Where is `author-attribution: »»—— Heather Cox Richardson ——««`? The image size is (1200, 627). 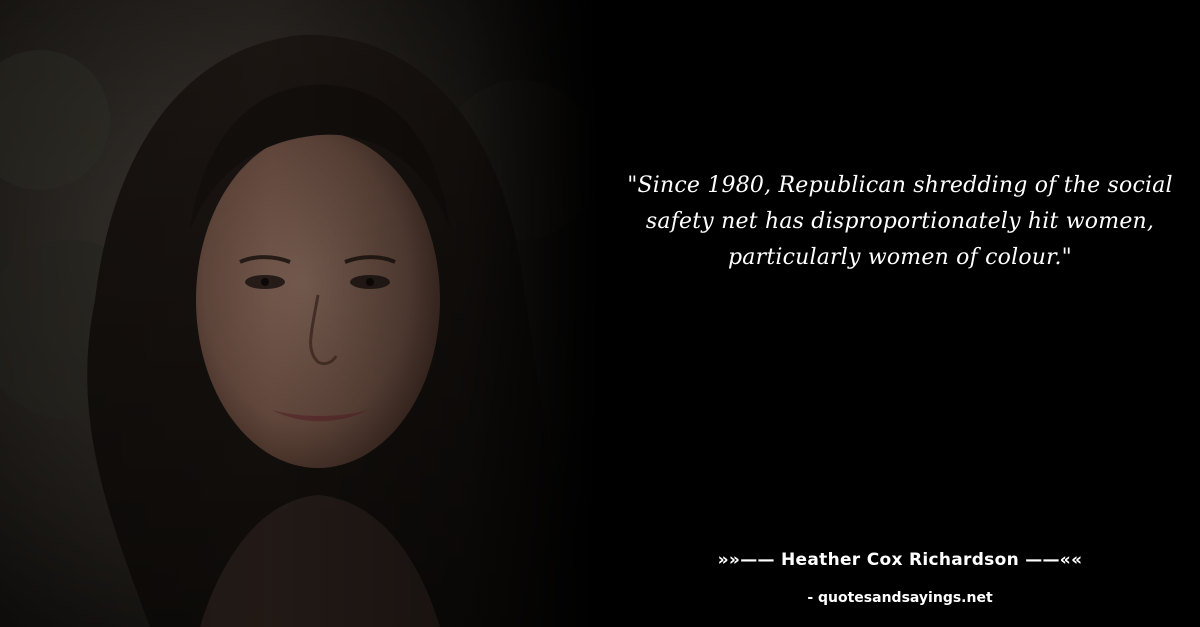
author-attribution: »»—— Heather Cox Richardson ——«« is located at coordinates (900, 560).